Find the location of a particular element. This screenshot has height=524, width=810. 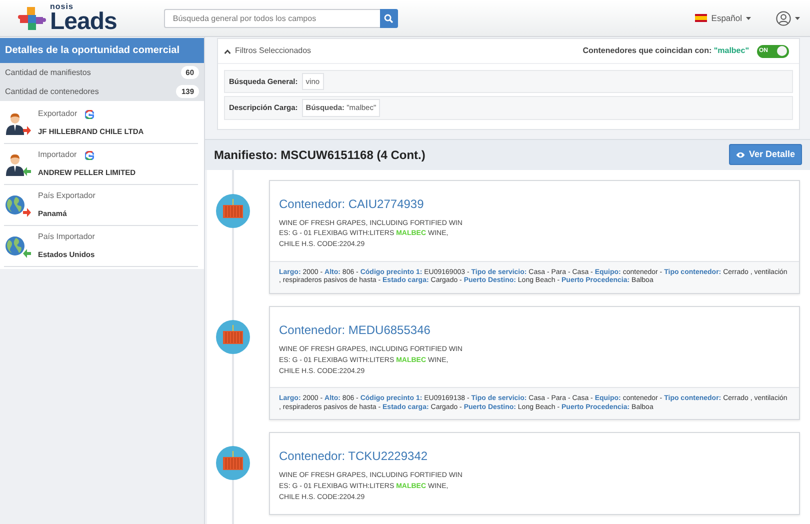

search-icon is located at coordinates (389, 18).